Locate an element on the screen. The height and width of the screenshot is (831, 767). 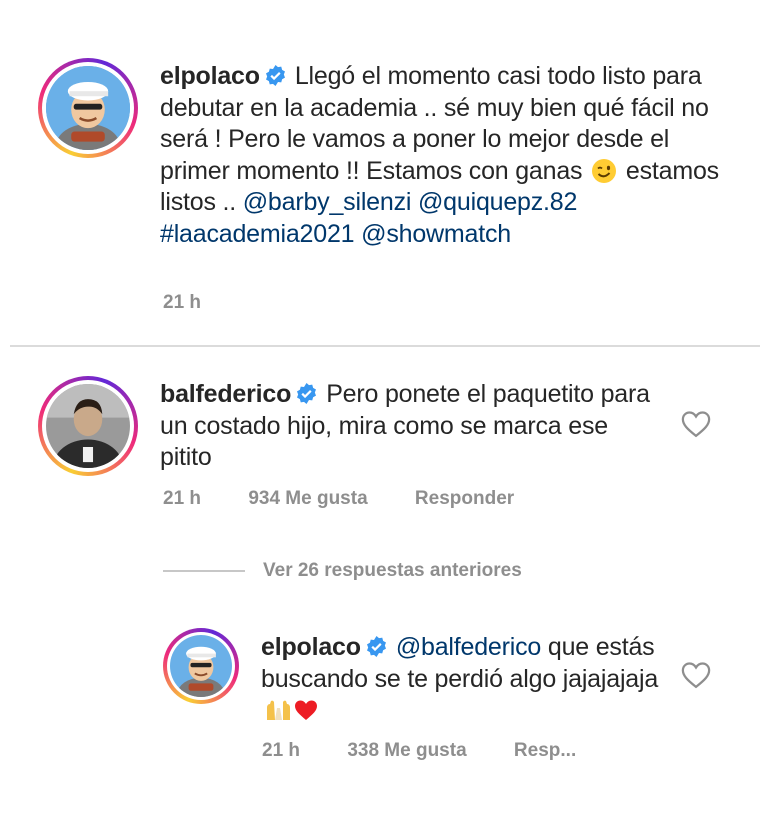
raised-hands-emoji is located at coordinates (278, 710).